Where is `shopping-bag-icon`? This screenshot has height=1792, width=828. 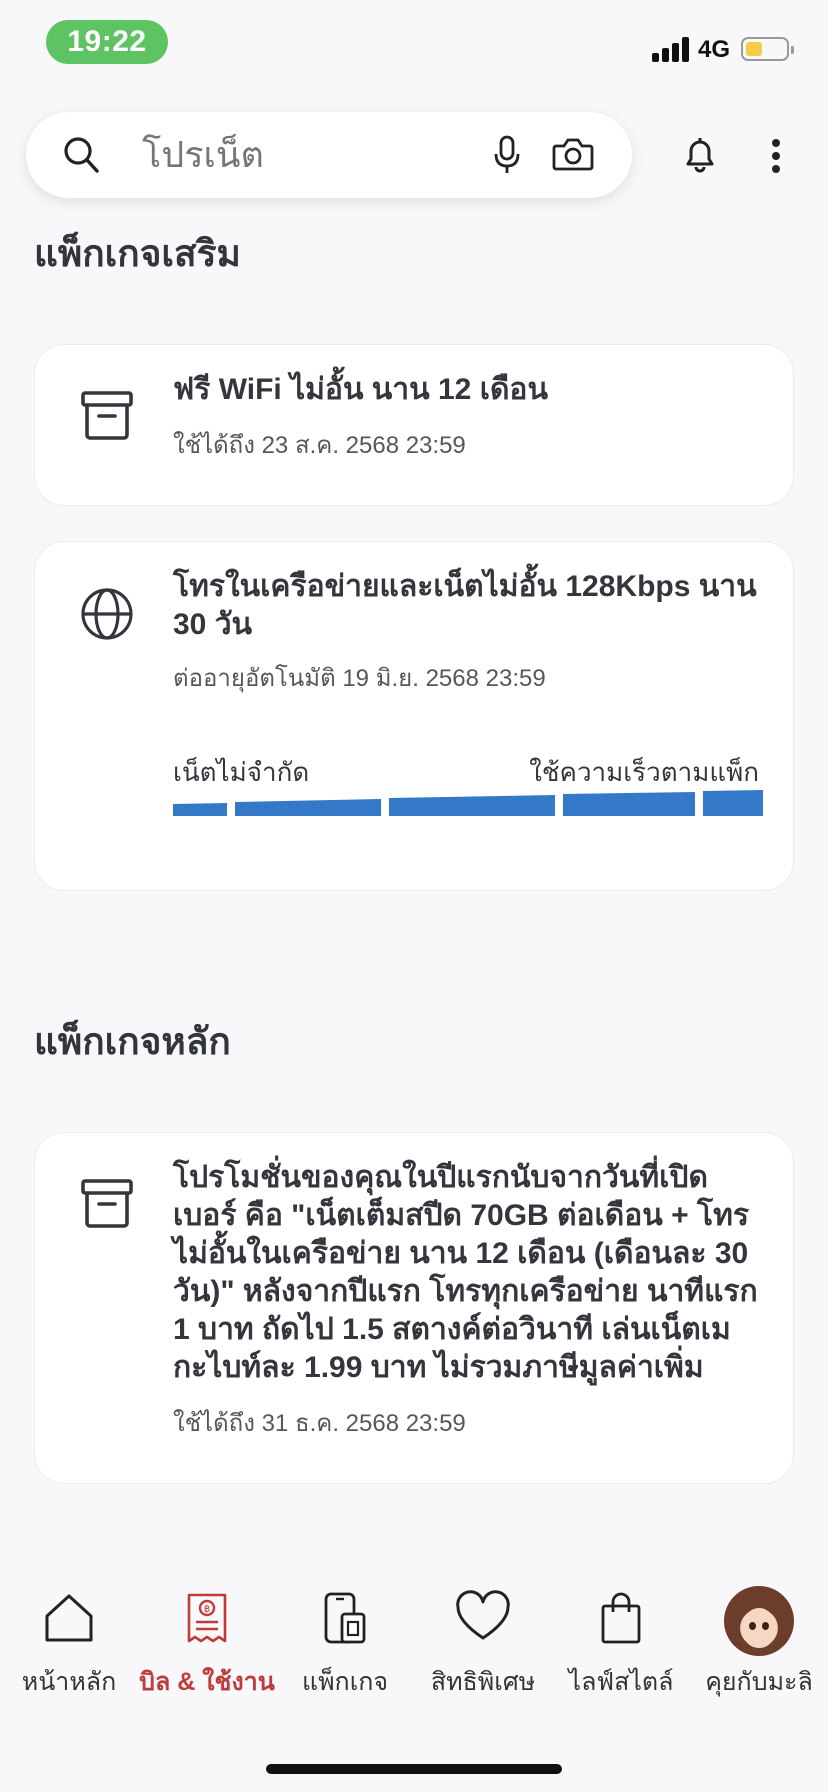
shopping-bag-icon is located at coordinates (621, 1620).